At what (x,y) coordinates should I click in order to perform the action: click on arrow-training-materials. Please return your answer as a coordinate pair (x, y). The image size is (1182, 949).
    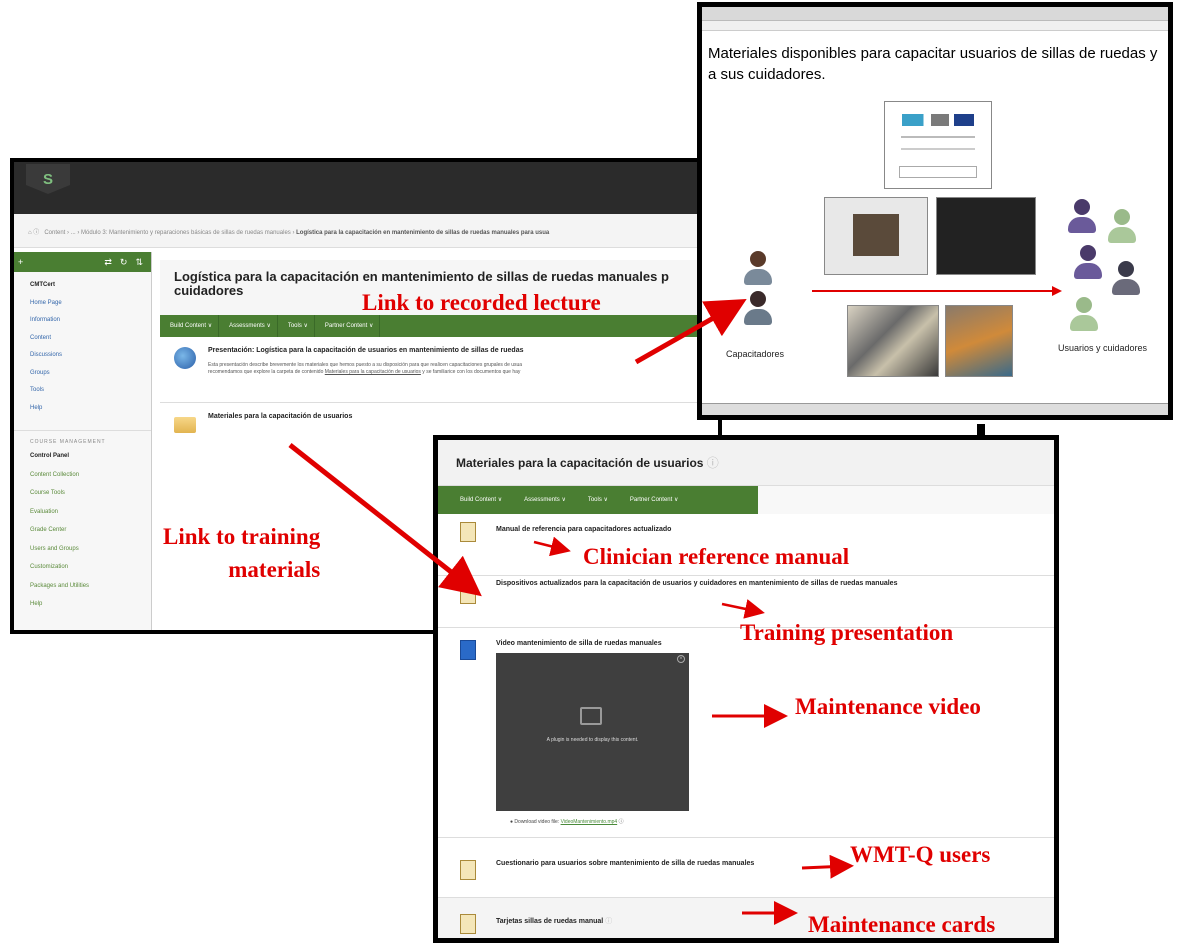
    Looking at the image, I should click on (385, 520).